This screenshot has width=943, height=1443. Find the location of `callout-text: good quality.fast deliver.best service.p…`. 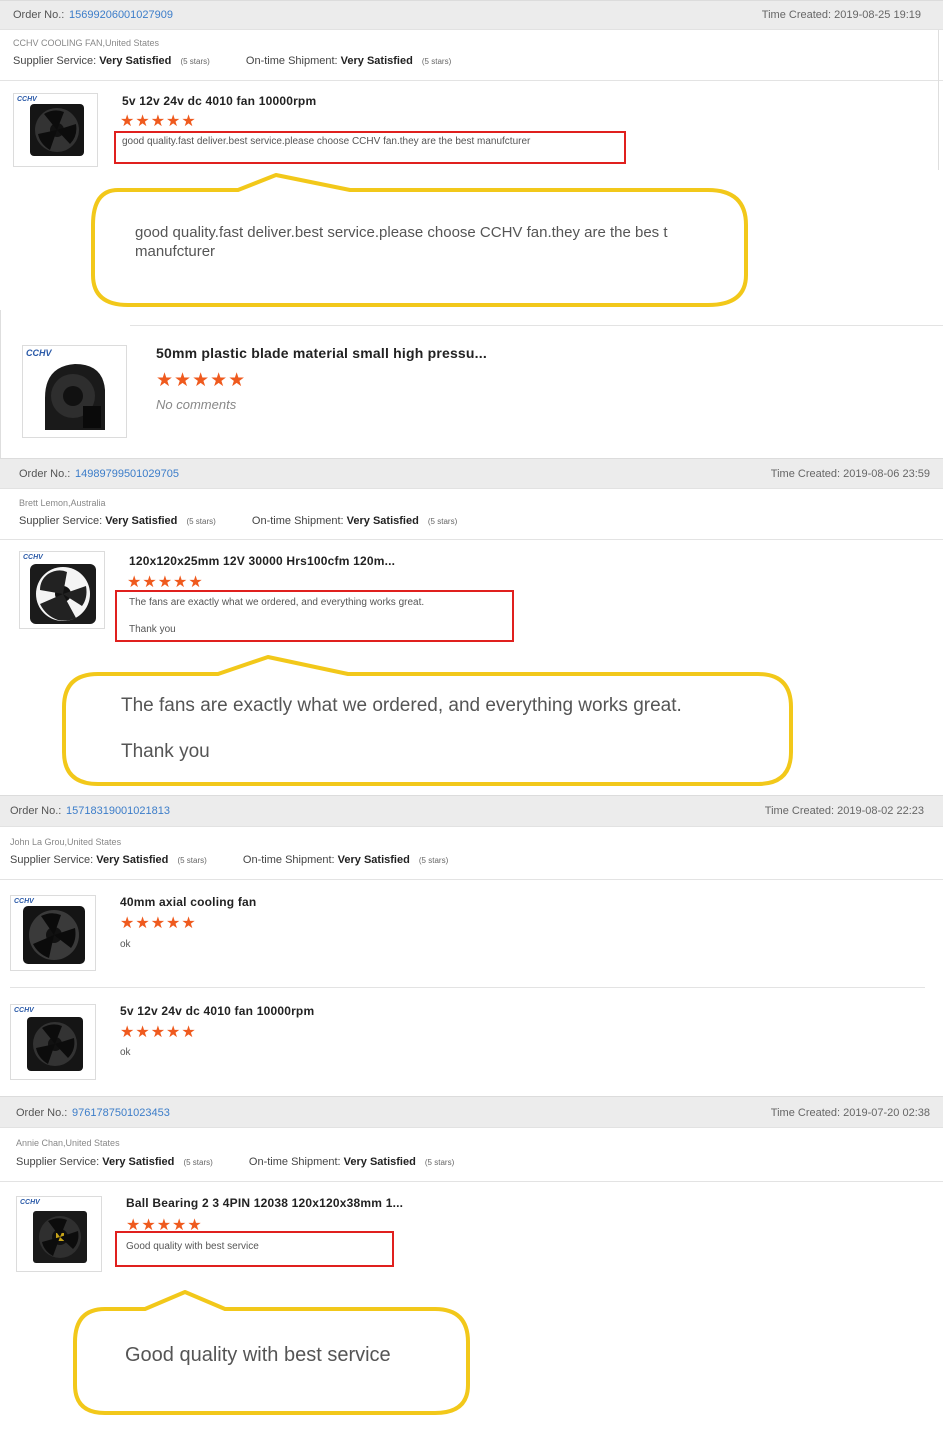

callout-text: good quality.fast deliver.best service.p… is located at coordinates (401, 242).